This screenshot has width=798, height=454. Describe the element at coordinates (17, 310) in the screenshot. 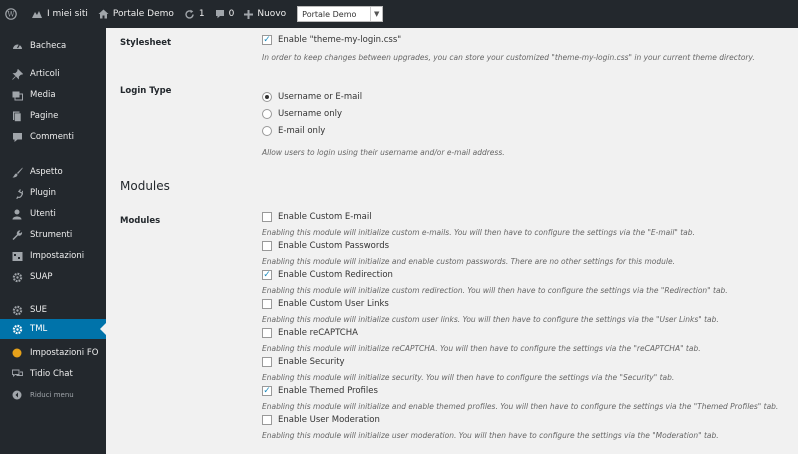

I see `gear-icon` at that location.